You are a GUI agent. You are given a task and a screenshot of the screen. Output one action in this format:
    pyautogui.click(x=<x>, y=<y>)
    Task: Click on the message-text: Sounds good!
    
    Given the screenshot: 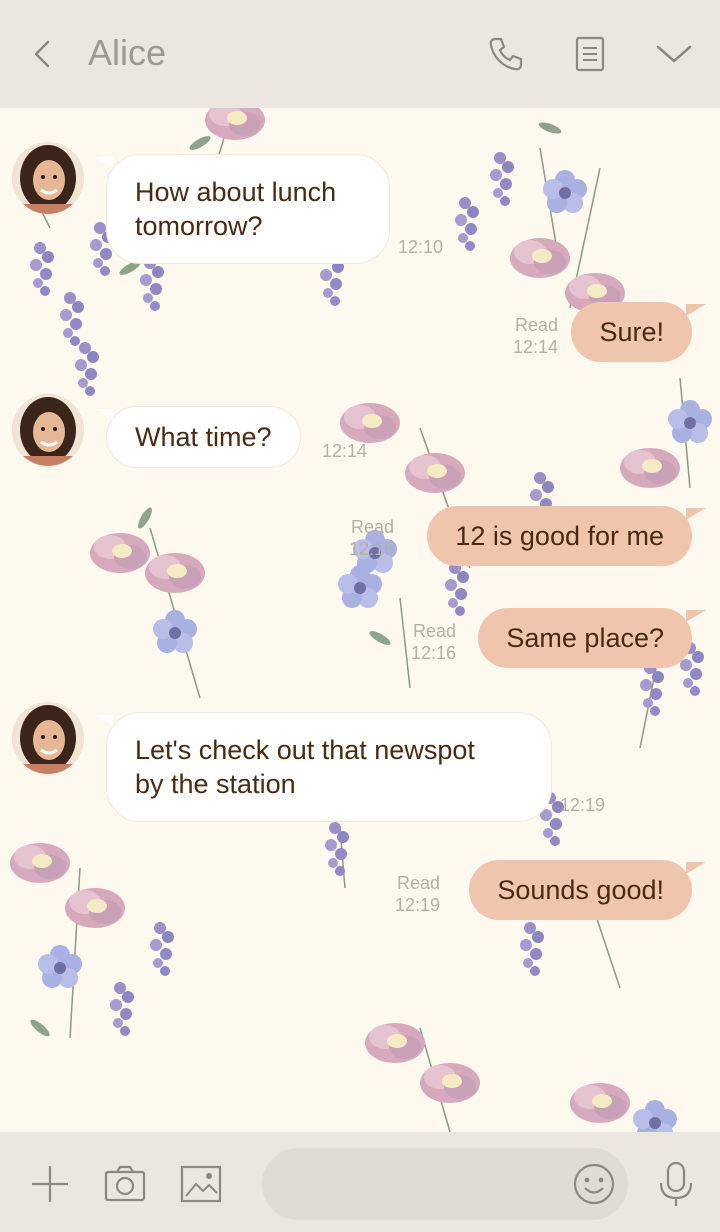 What is the action you would take?
    pyautogui.click(x=580, y=890)
    